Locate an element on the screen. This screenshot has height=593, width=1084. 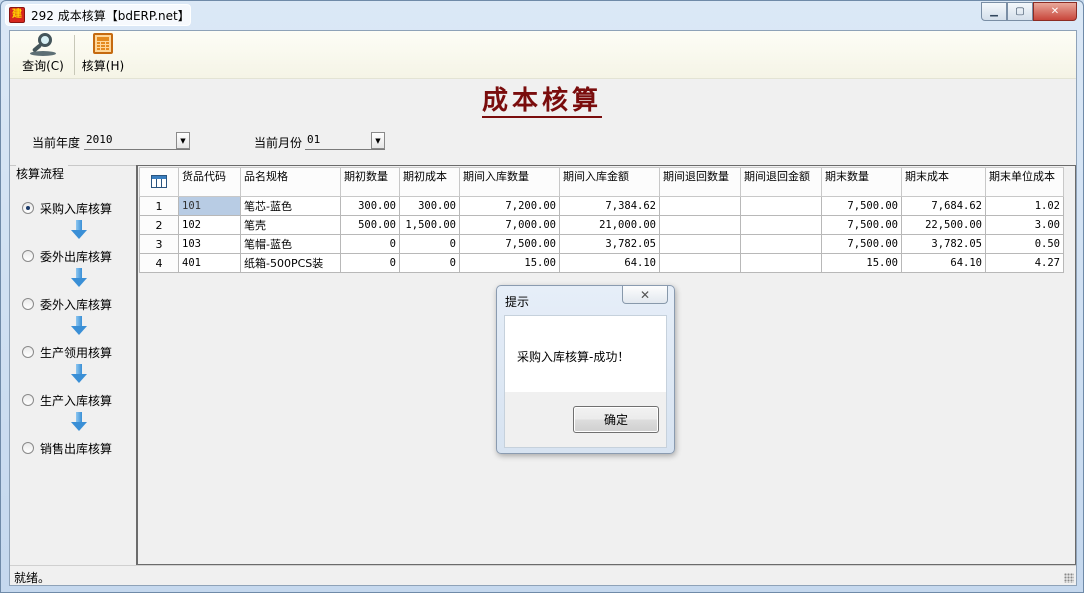
year-combo: 2010 ▼ is located at coordinates (137, 141).